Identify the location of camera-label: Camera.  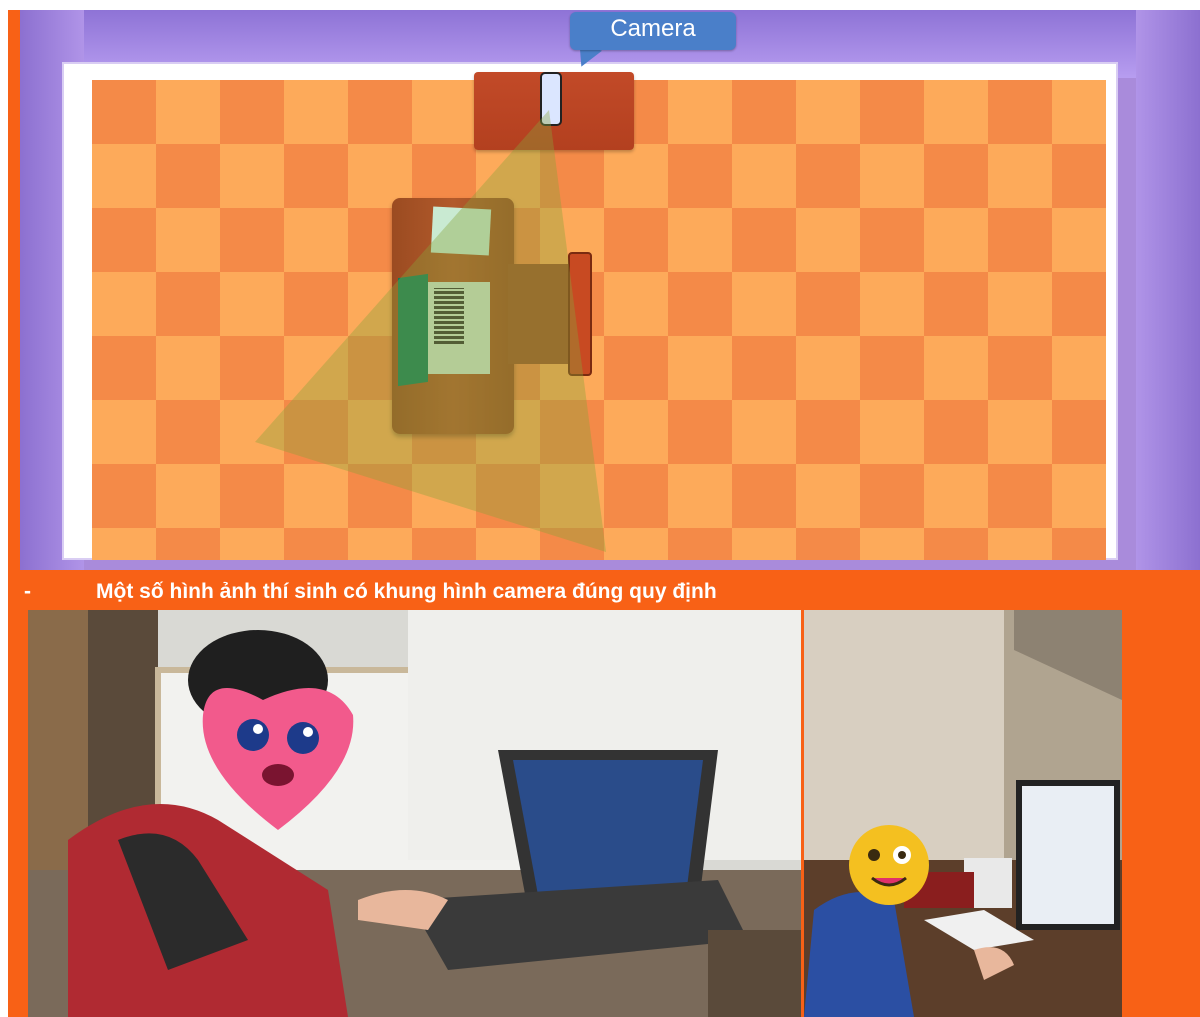
(653, 31).